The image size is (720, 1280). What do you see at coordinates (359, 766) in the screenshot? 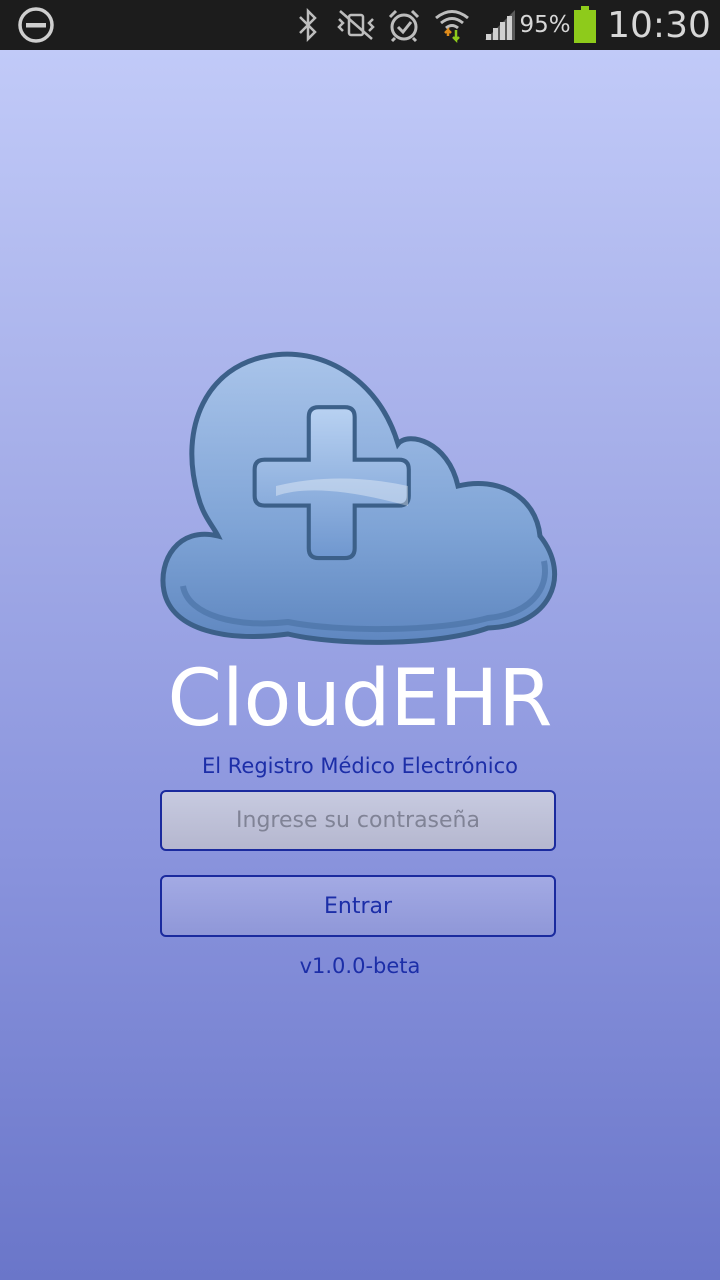
I see `app-tagline: El Registro Médico Electrónico` at bounding box center [359, 766].